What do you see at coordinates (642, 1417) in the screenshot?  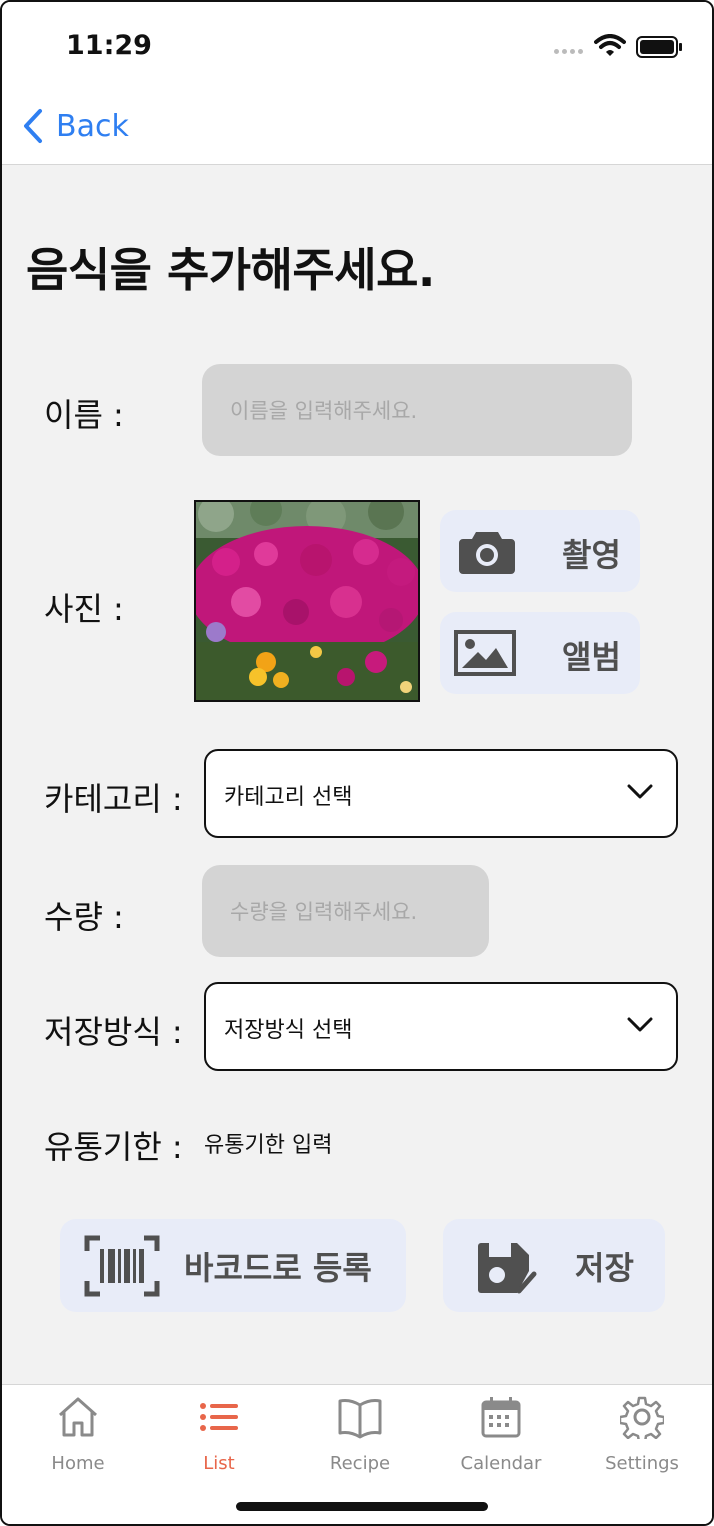 I see `gear-icon` at bounding box center [642, 1417].